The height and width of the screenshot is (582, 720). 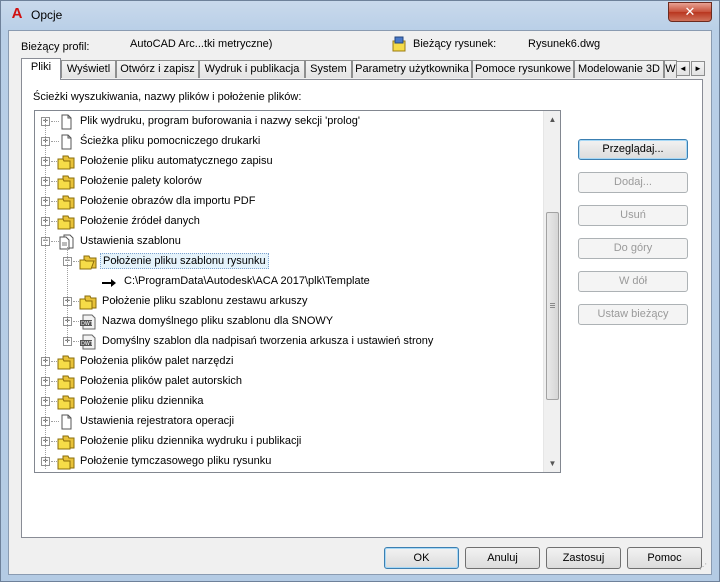 I want to click on ok-button: OK, so click(x=421, y=558).